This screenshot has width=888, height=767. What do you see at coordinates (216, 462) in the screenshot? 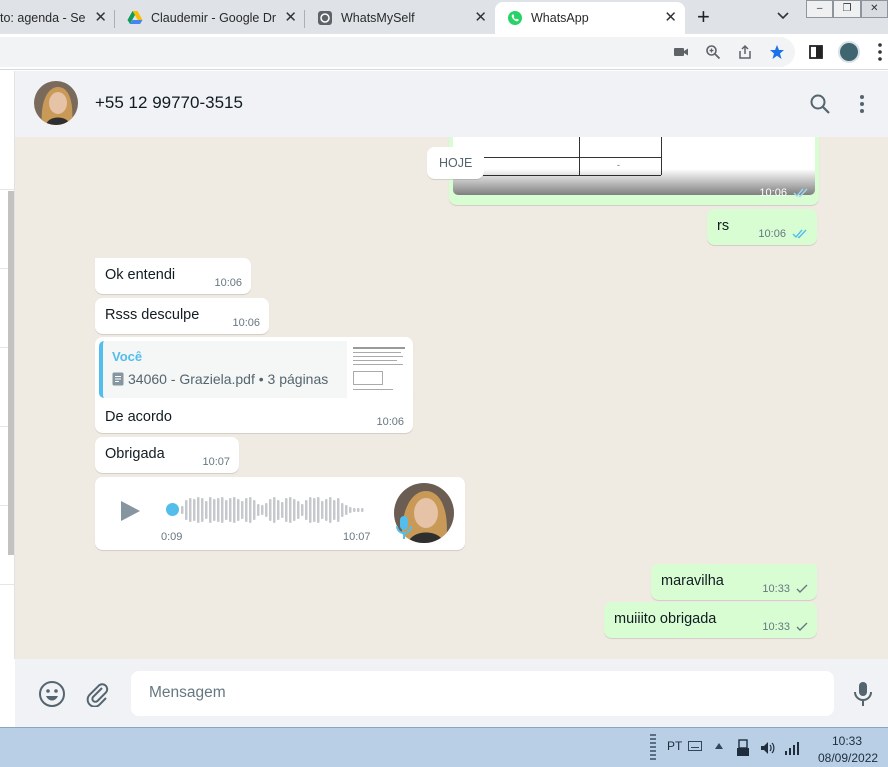
I see `message-time: 10:07` at bounding box center [216, 462].